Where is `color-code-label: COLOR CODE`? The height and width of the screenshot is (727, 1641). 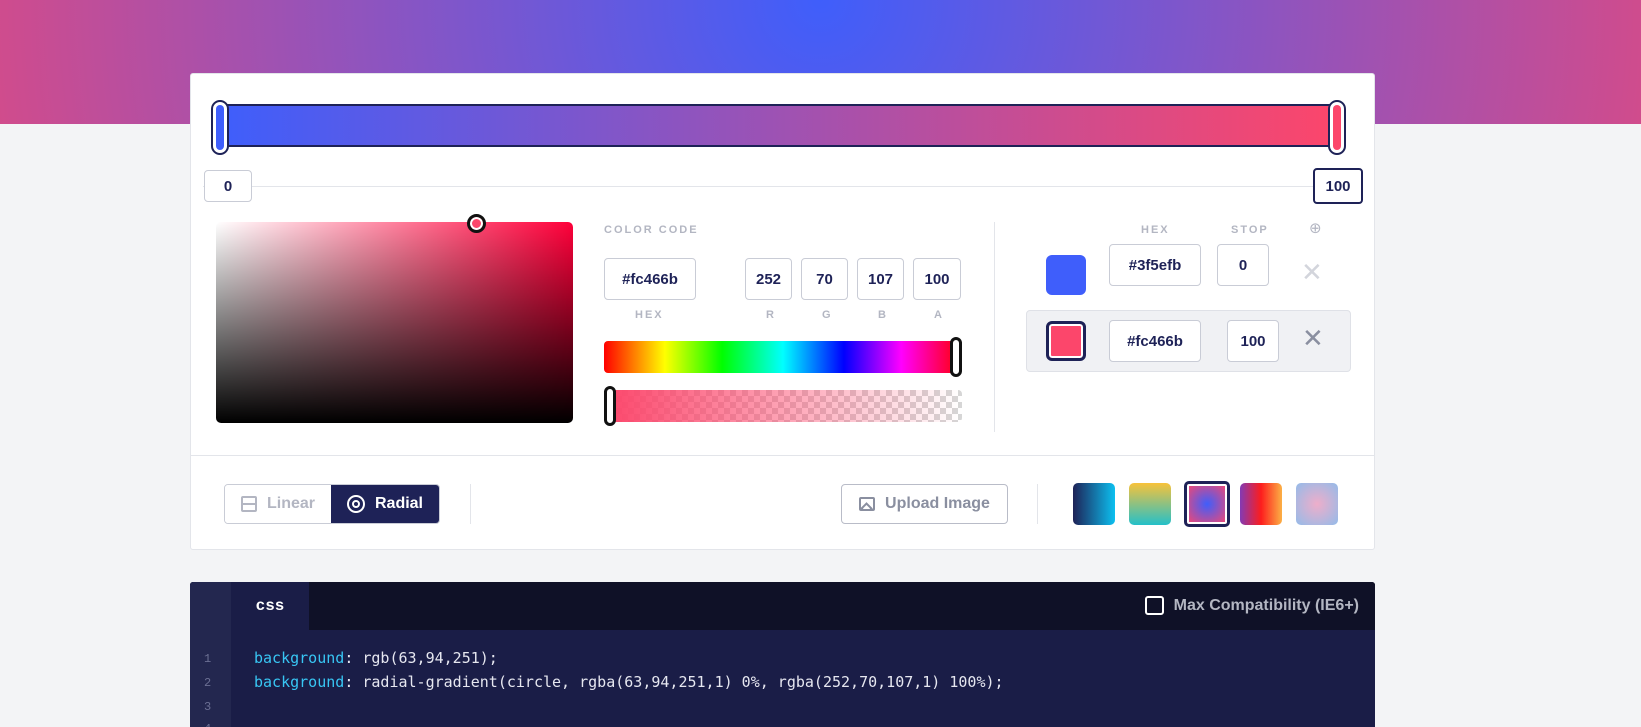 color-code-label: COLOR CODE is located at coordinates (651, 230).